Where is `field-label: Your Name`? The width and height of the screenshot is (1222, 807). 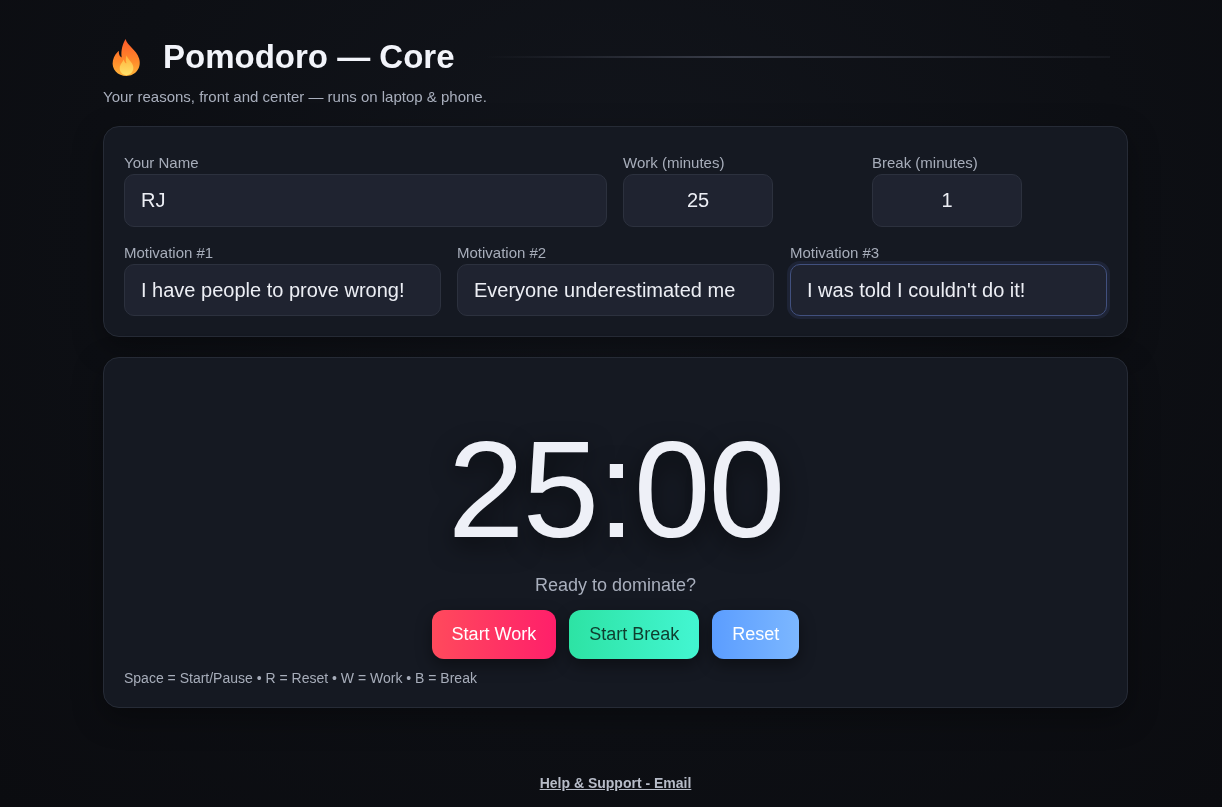
field-label: Your Name is located at coordinates (161, 162).